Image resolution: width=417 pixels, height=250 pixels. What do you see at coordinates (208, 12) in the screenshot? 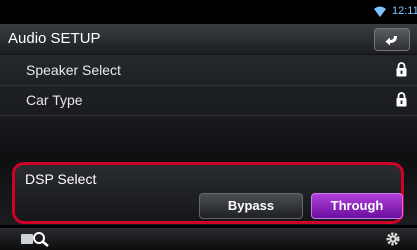
I see `status-bar: 12:11` at bounding box center [208, 12].